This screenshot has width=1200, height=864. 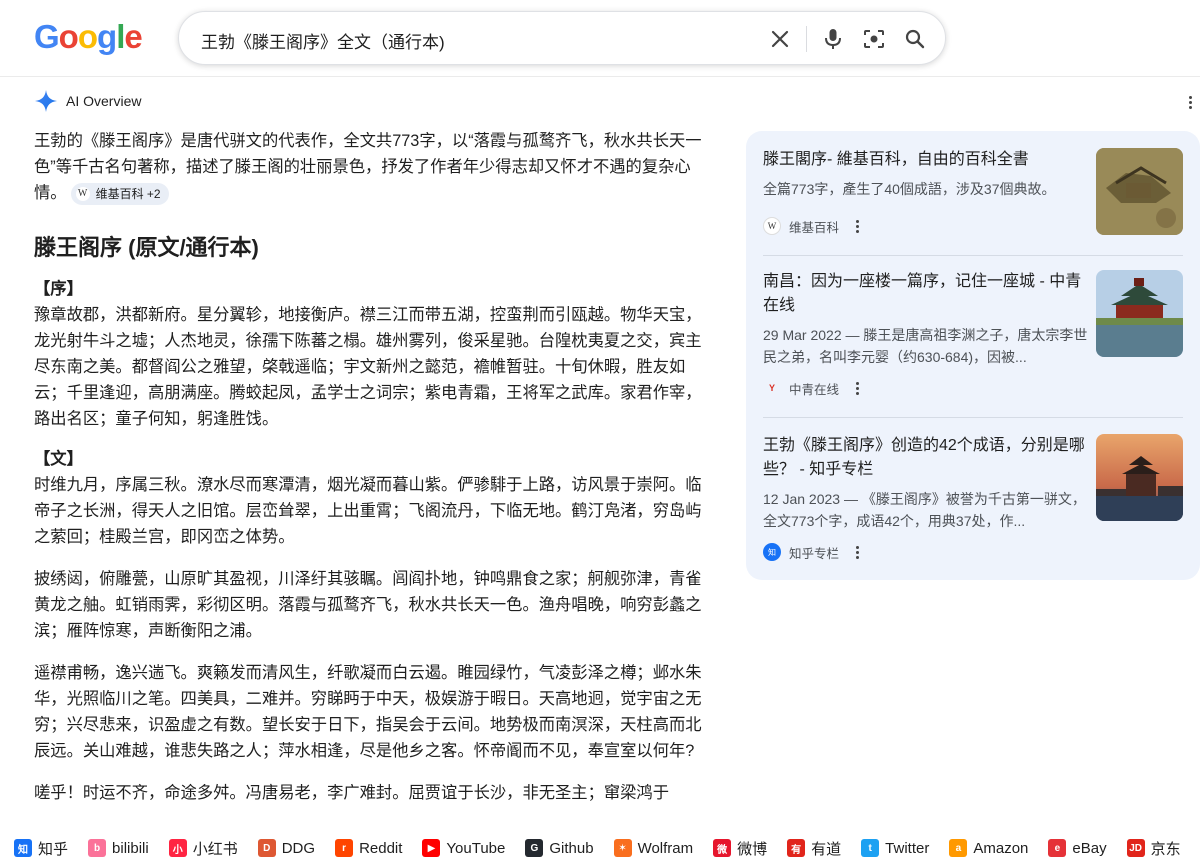 I want to click on bookmark-item: a Amazon, so click(x=988, y=848).